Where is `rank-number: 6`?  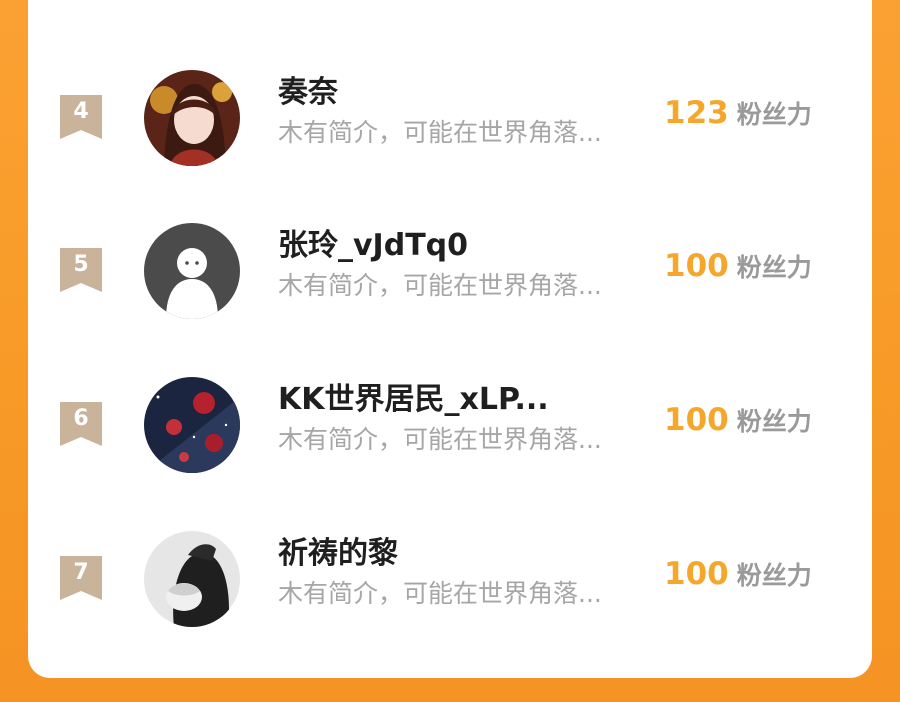 rank-number: 6 is located at coordinates (81, 418).